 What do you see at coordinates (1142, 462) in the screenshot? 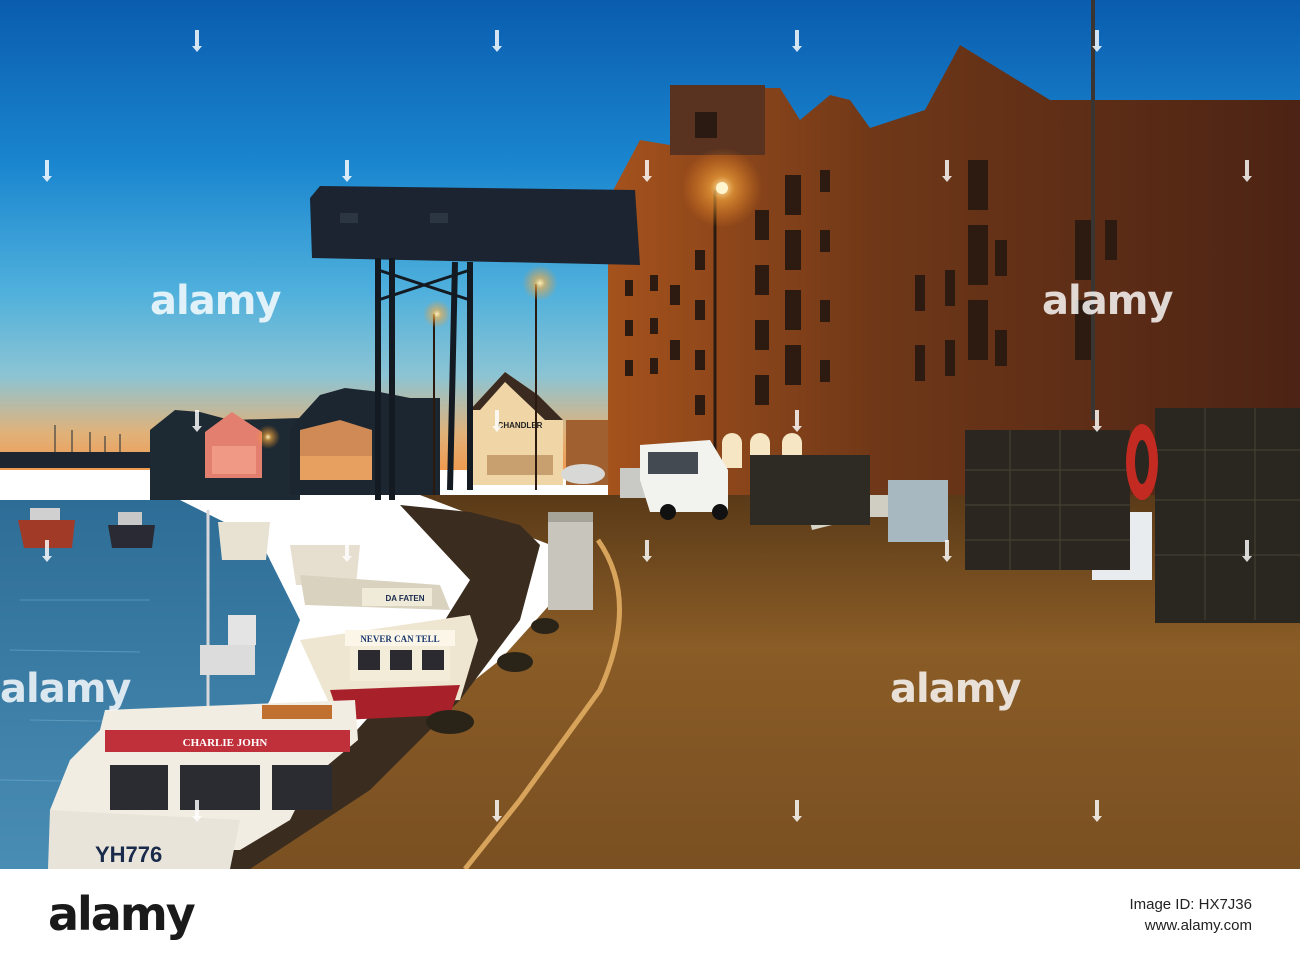
I see `lifebuoy` at bounding box center [1142, 462].